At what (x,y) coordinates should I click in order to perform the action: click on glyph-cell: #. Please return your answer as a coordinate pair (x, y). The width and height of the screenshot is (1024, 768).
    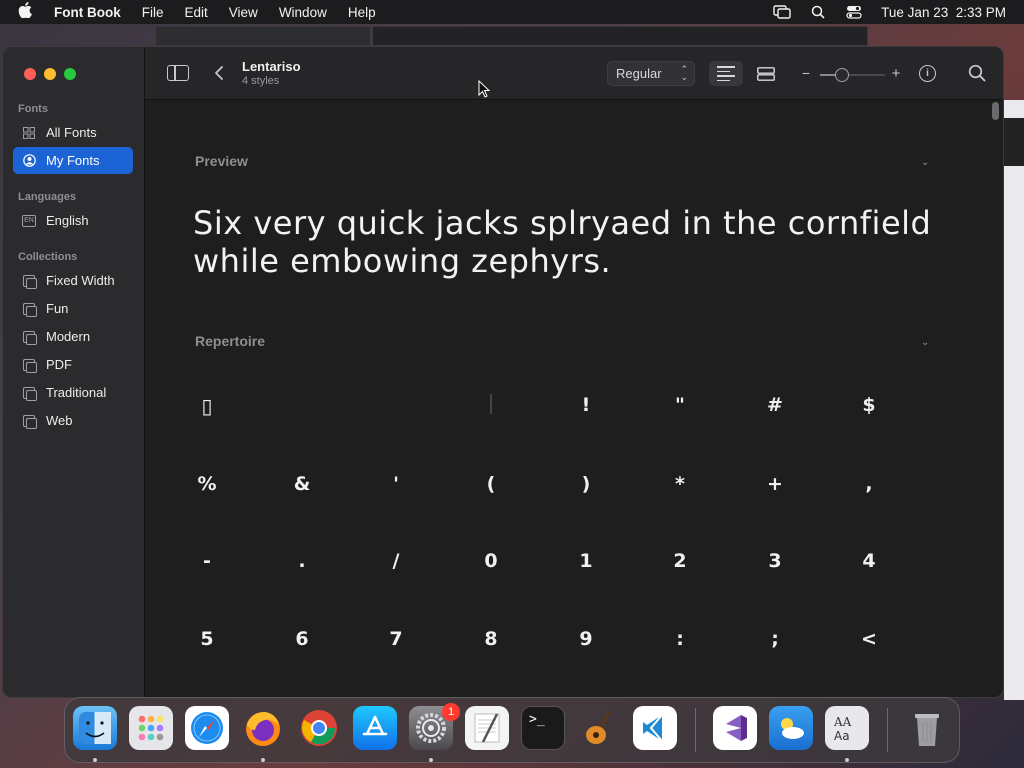
    Looking at the image, I should click on (775, 405).